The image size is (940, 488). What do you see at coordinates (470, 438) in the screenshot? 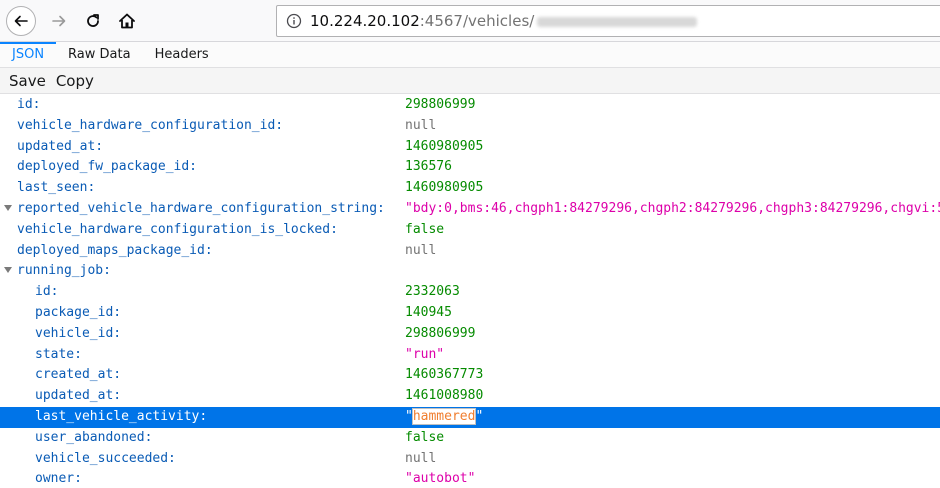
I see `json-row: user_abandoned: false` at bounding box center [470, 438].